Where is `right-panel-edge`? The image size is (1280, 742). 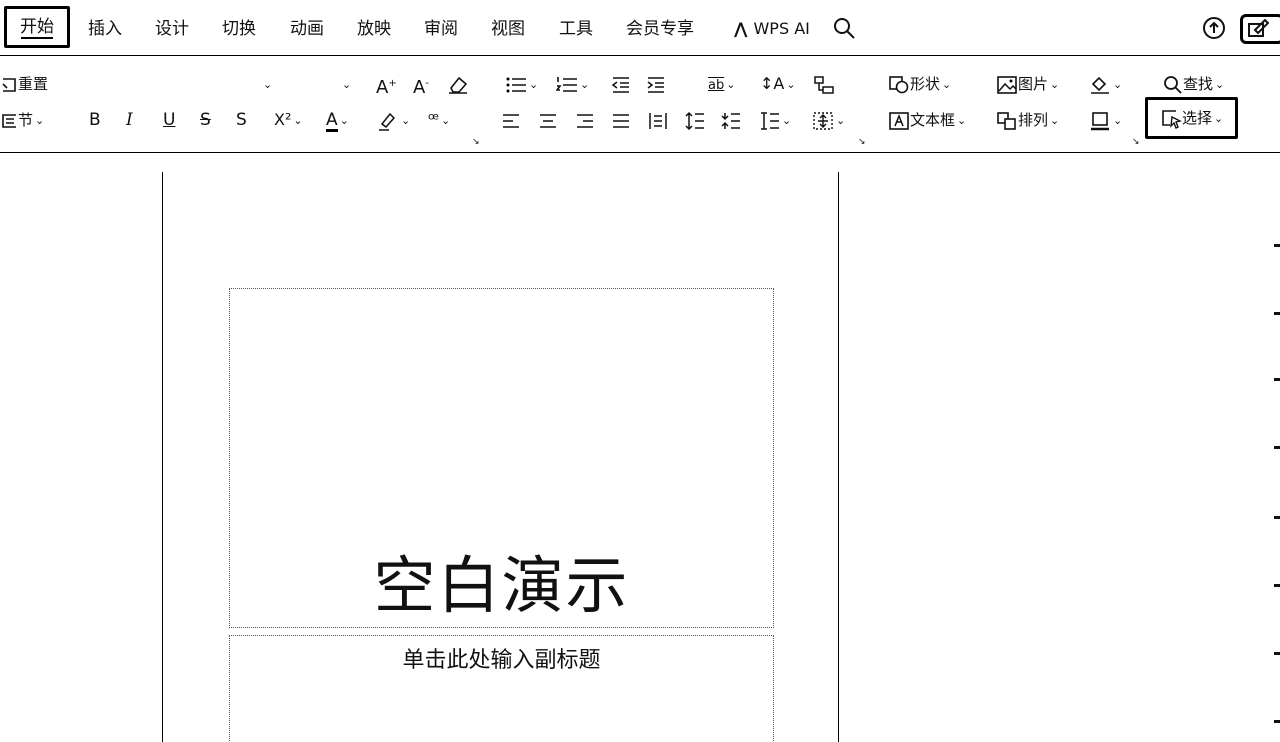
right-panel-edge is located at coordinates (1276, 448).